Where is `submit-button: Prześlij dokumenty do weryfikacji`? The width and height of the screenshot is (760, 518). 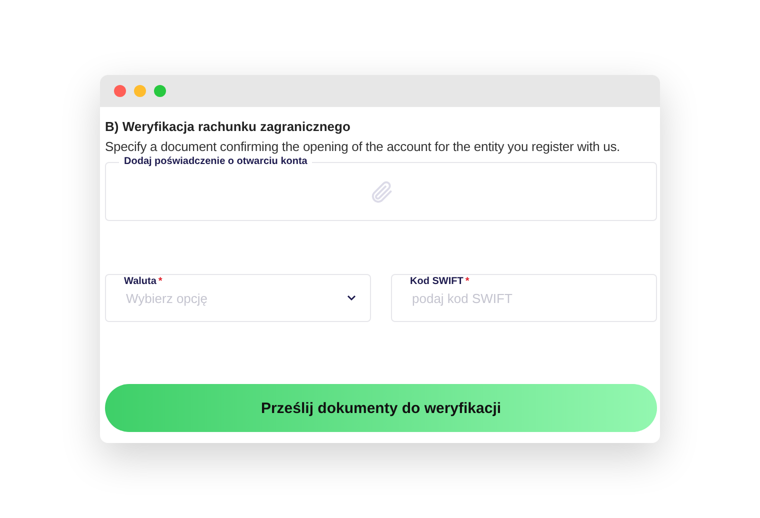
submit-button: Prześlij dokumenty do weryfikacji is located at coordinates (381, 408).